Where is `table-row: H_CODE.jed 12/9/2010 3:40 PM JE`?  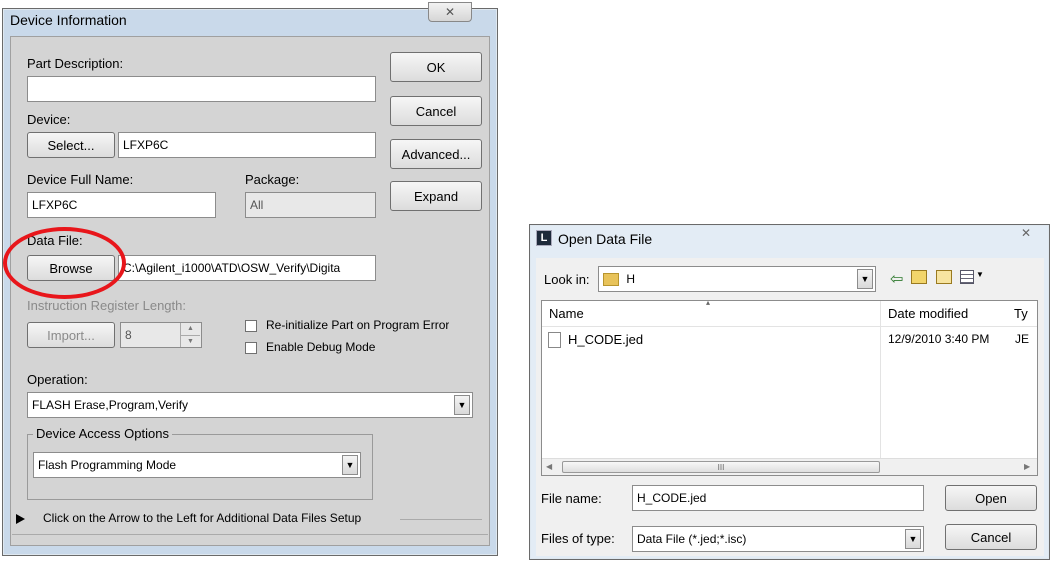 table-row: H_CODE.jed 12/9/2010 3:40 PM JE is located at coordinates (789, 341).